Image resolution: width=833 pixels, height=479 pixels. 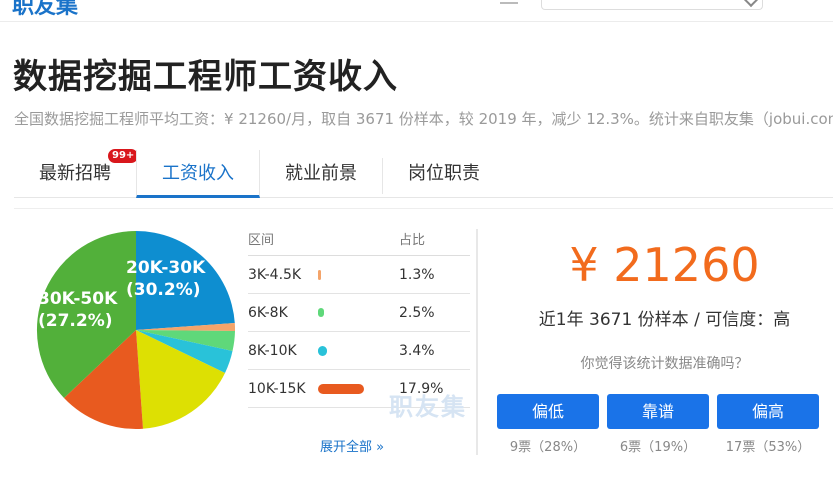 What do you see at coordinates (75, 173) in the screenshot?
I see `tab-label: 最新招聘` at bounding box center [75, 173].